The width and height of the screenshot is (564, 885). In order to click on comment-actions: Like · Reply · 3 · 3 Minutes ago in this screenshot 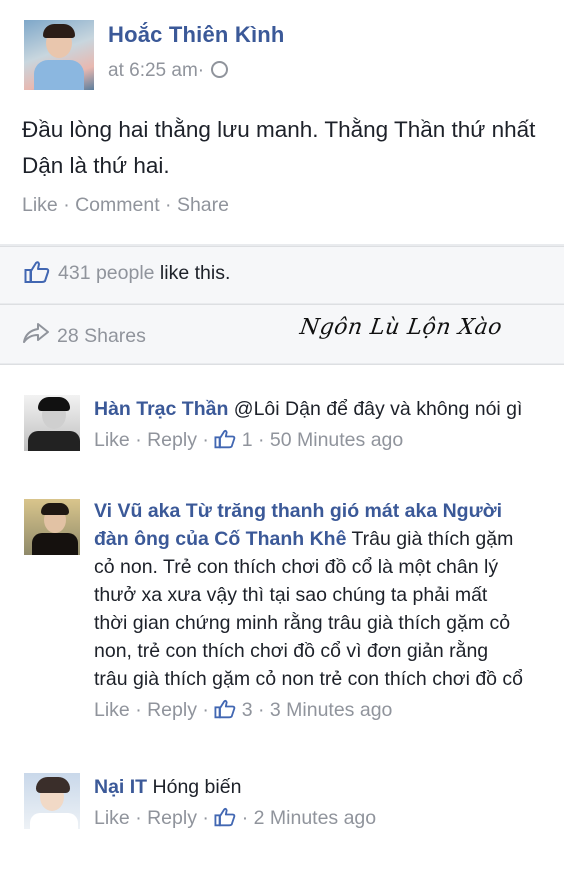, I will do `click(309, 710)`.